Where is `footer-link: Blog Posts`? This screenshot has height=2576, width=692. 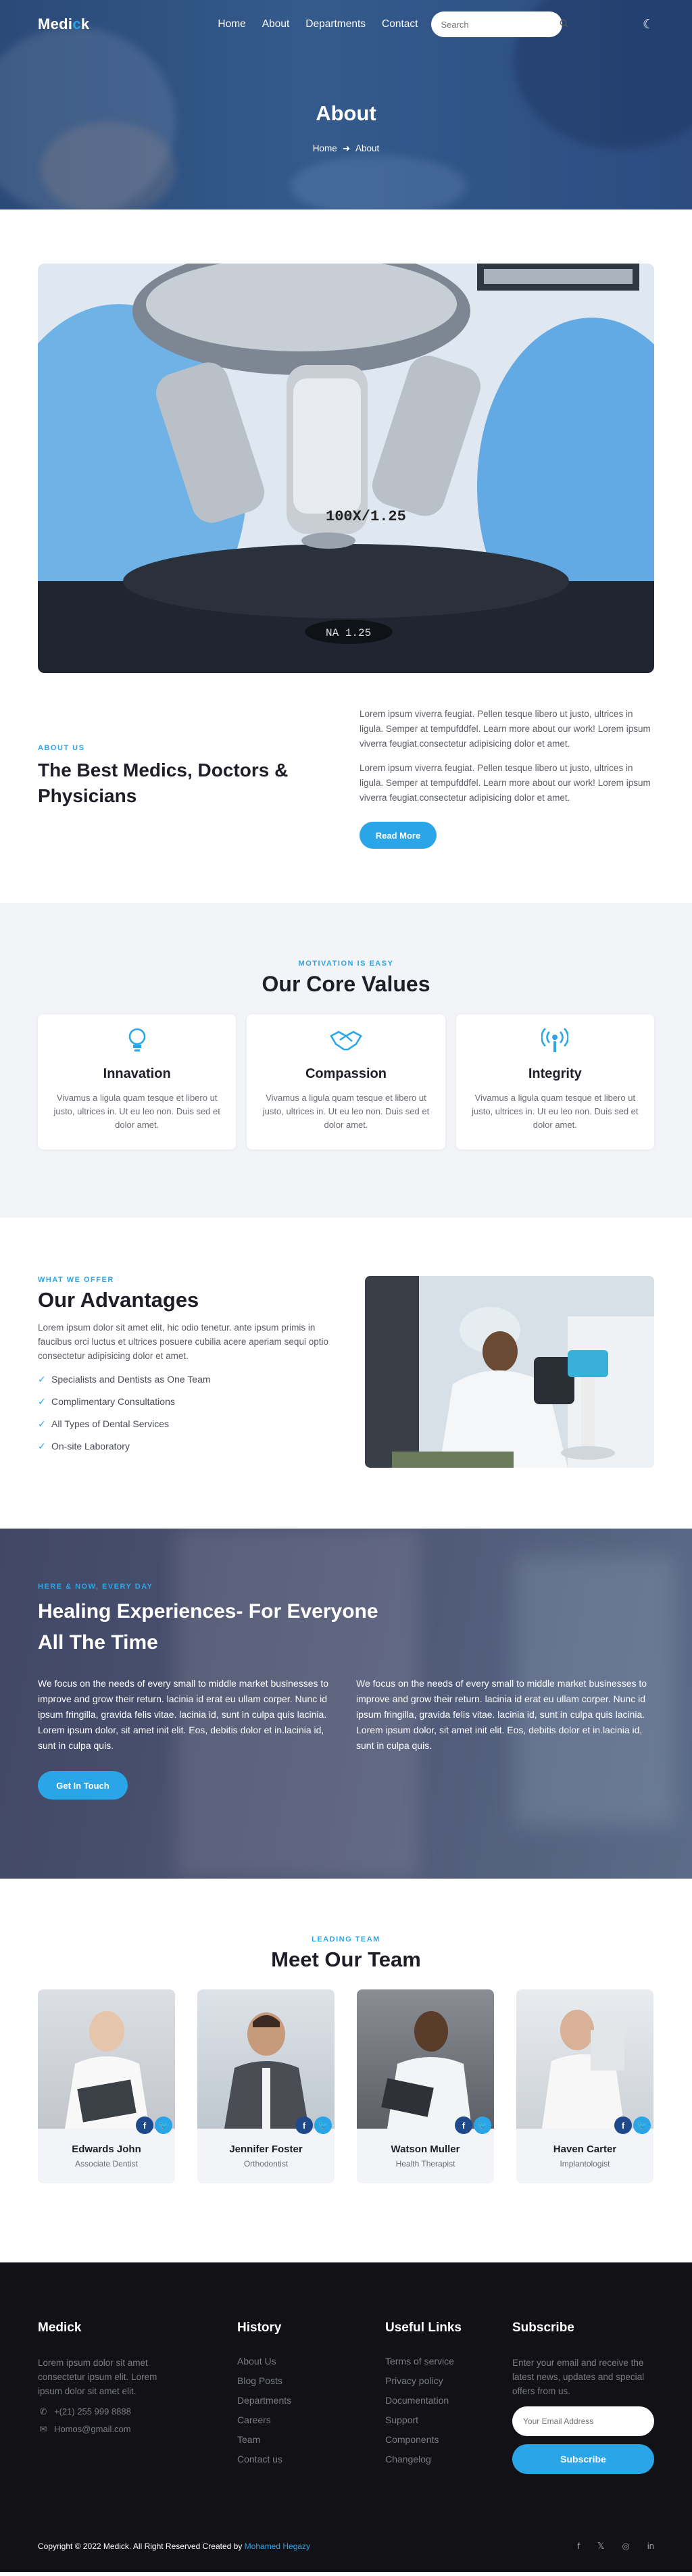 footer-link: Blog Posts is located at coordinates (311, 2381).